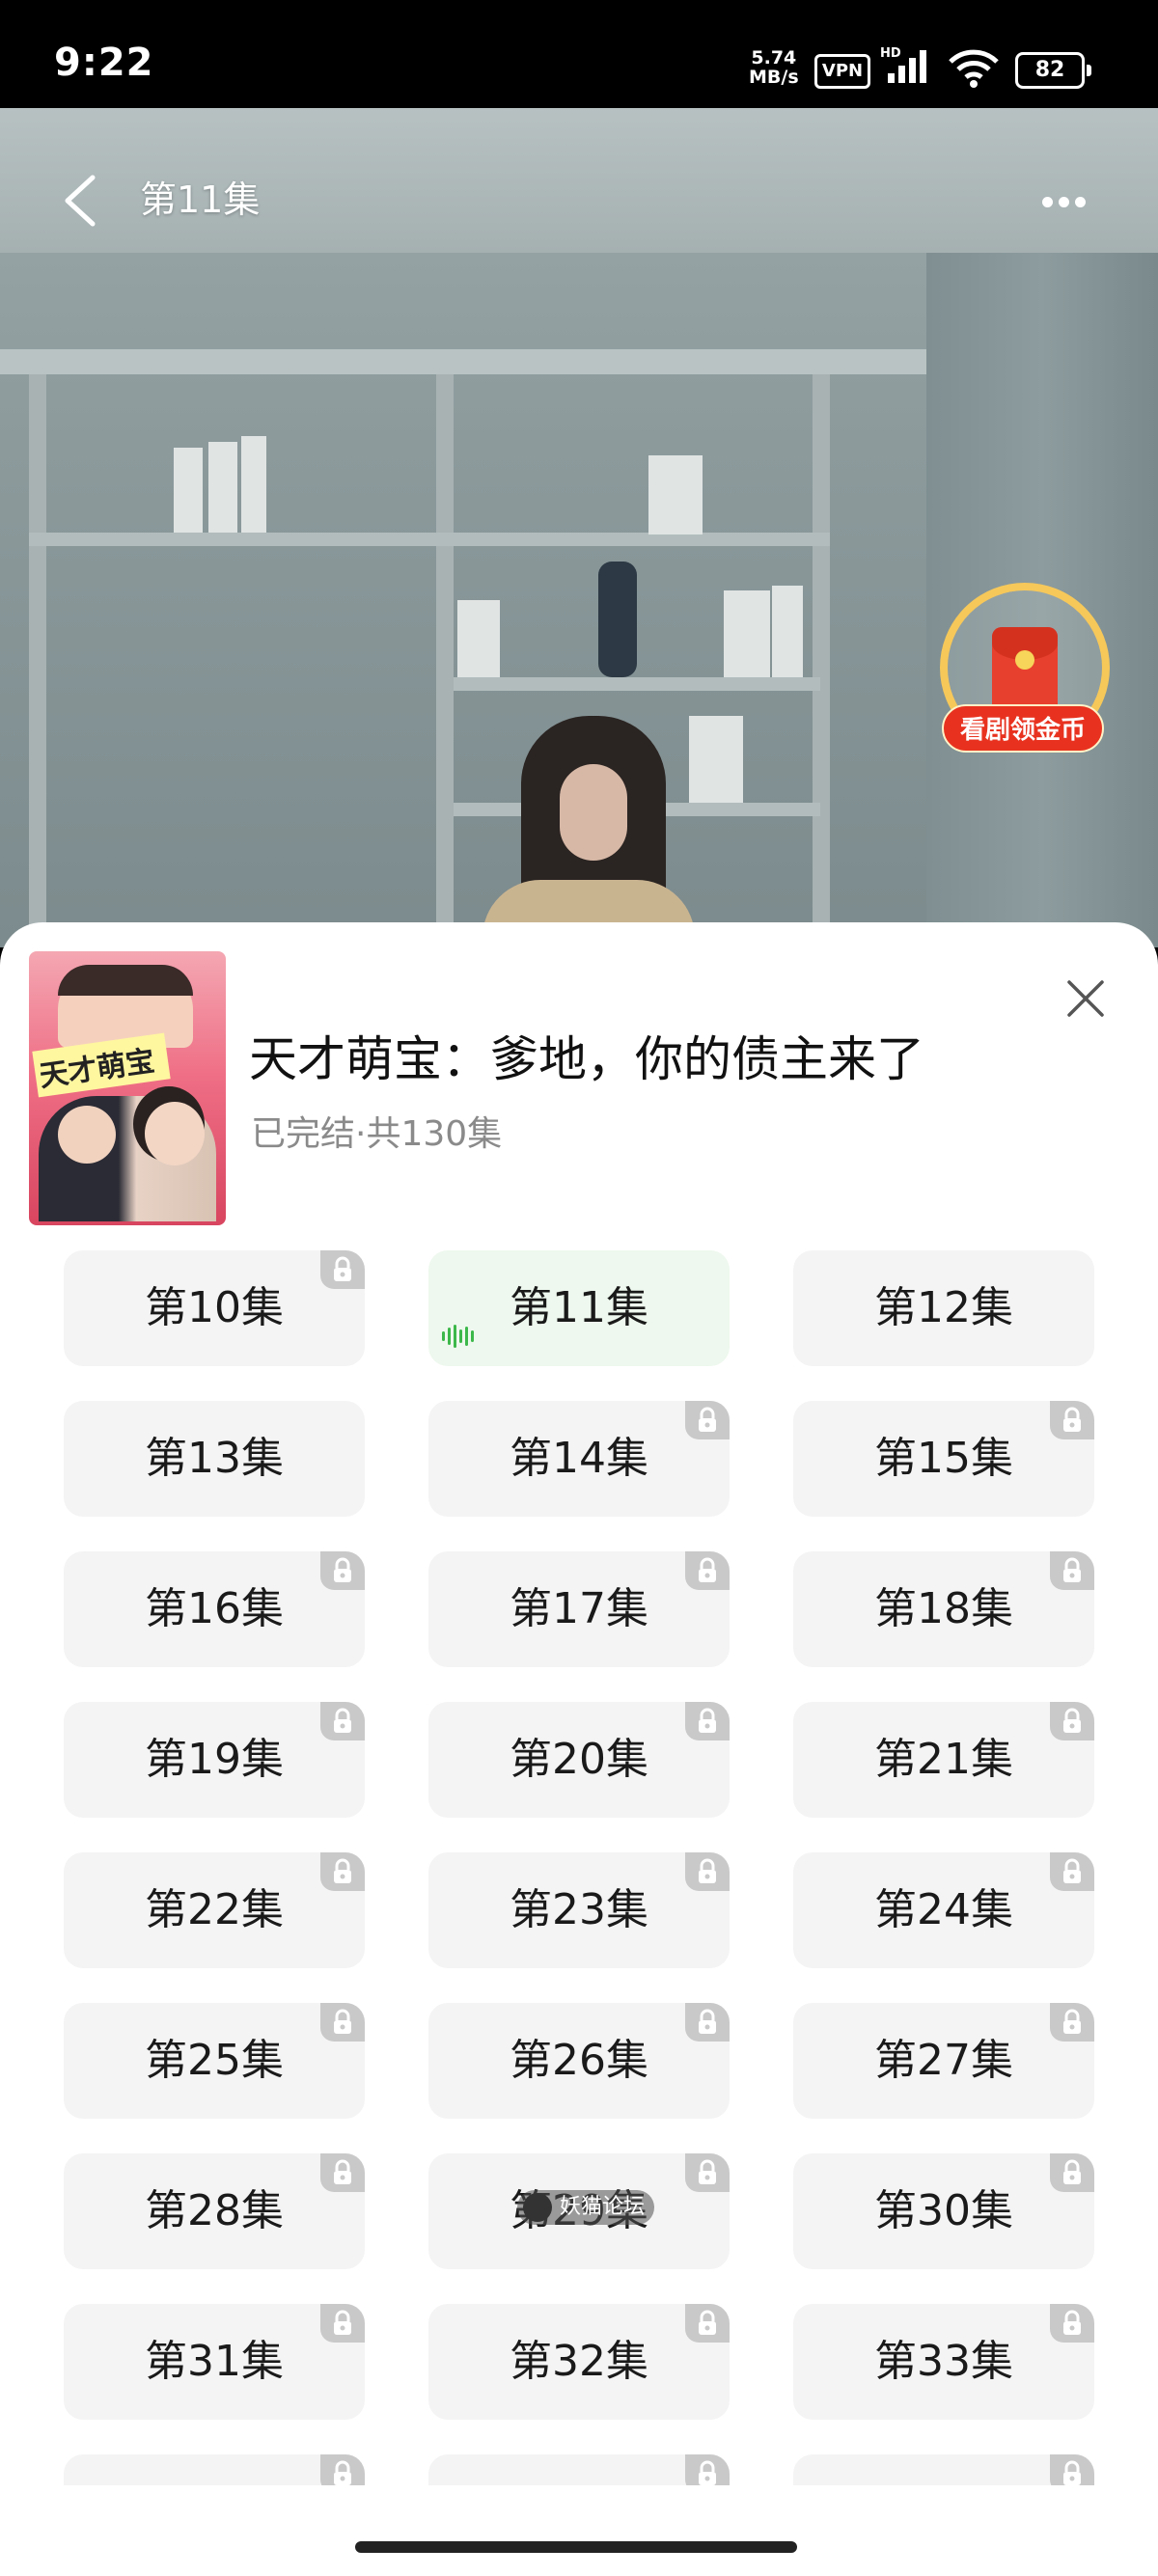 This screenshot has height=2576, width=1158. I want to click on episode-label: 第24集, so click(943, 1909).